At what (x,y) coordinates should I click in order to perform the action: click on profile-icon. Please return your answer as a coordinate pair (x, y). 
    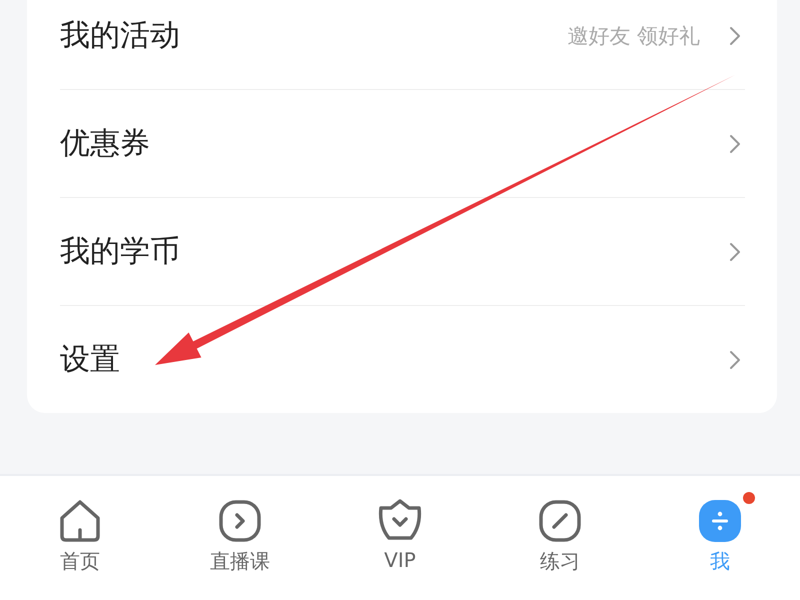
    Looking at the image, I should click on (720, 521).